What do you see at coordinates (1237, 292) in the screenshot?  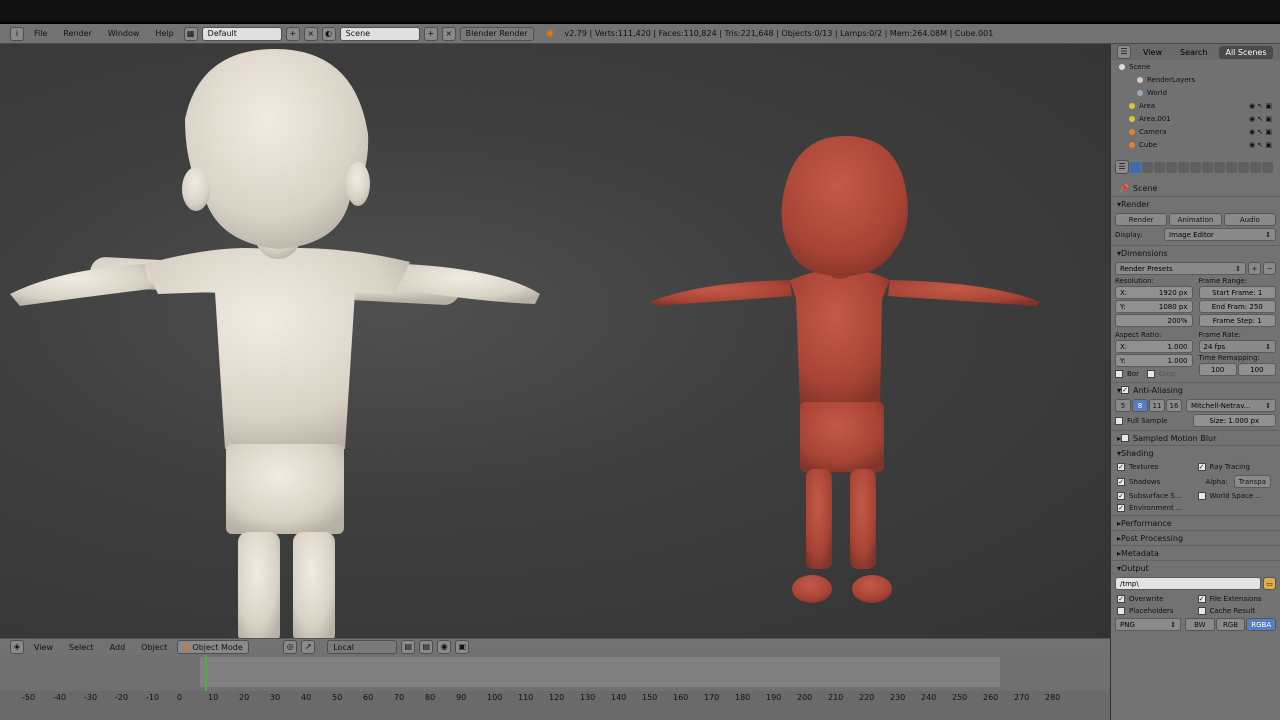 I see `start-frame-field: Start Frame: 1` at bounding box center [1237, 292].